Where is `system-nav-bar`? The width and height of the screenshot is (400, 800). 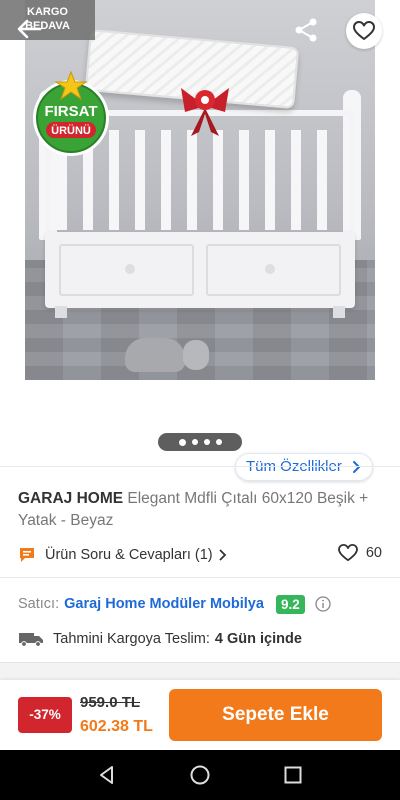 system-nav-bar is located at coordinates (200, 775).